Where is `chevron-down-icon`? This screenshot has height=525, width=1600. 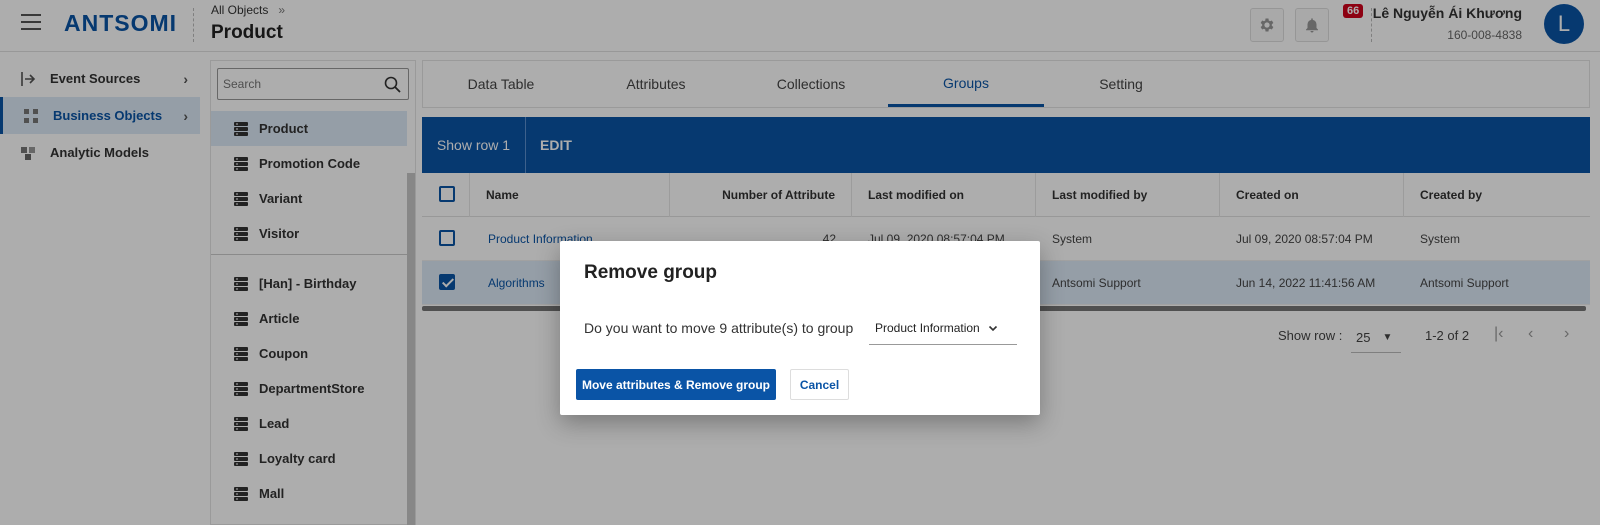
chevron-down-icon is located at coordinates (992, 328).